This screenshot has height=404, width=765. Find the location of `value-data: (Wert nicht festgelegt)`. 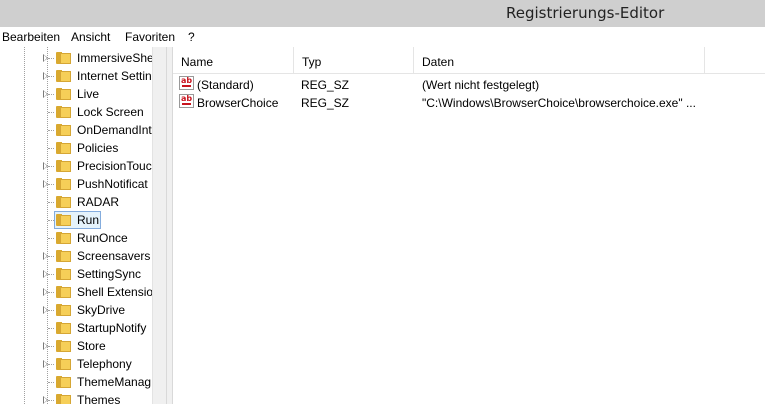

value-data: (Wert nicht festgelegt) is located at coordinates (481, 85).